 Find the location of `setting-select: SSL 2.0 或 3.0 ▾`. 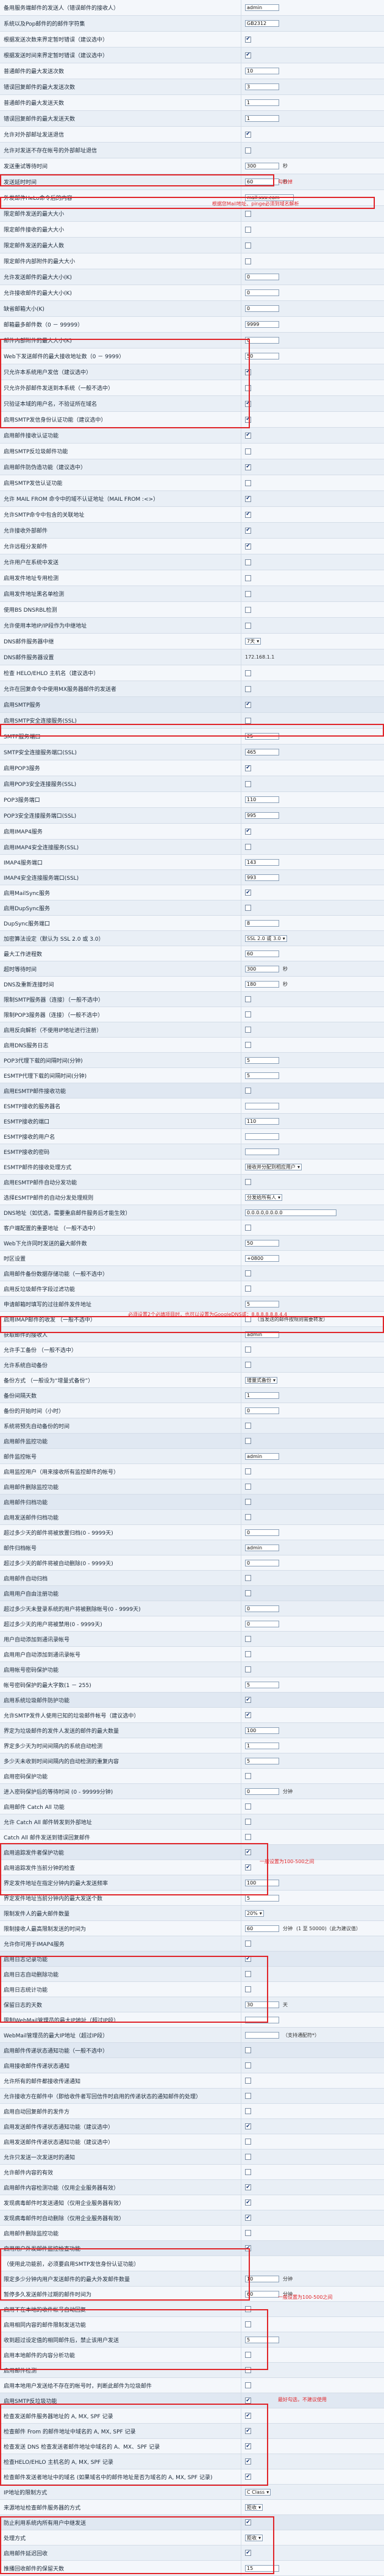

setting-select: SSL 2.0 或 3.0 ▾ is located at coordinates (266, 938).